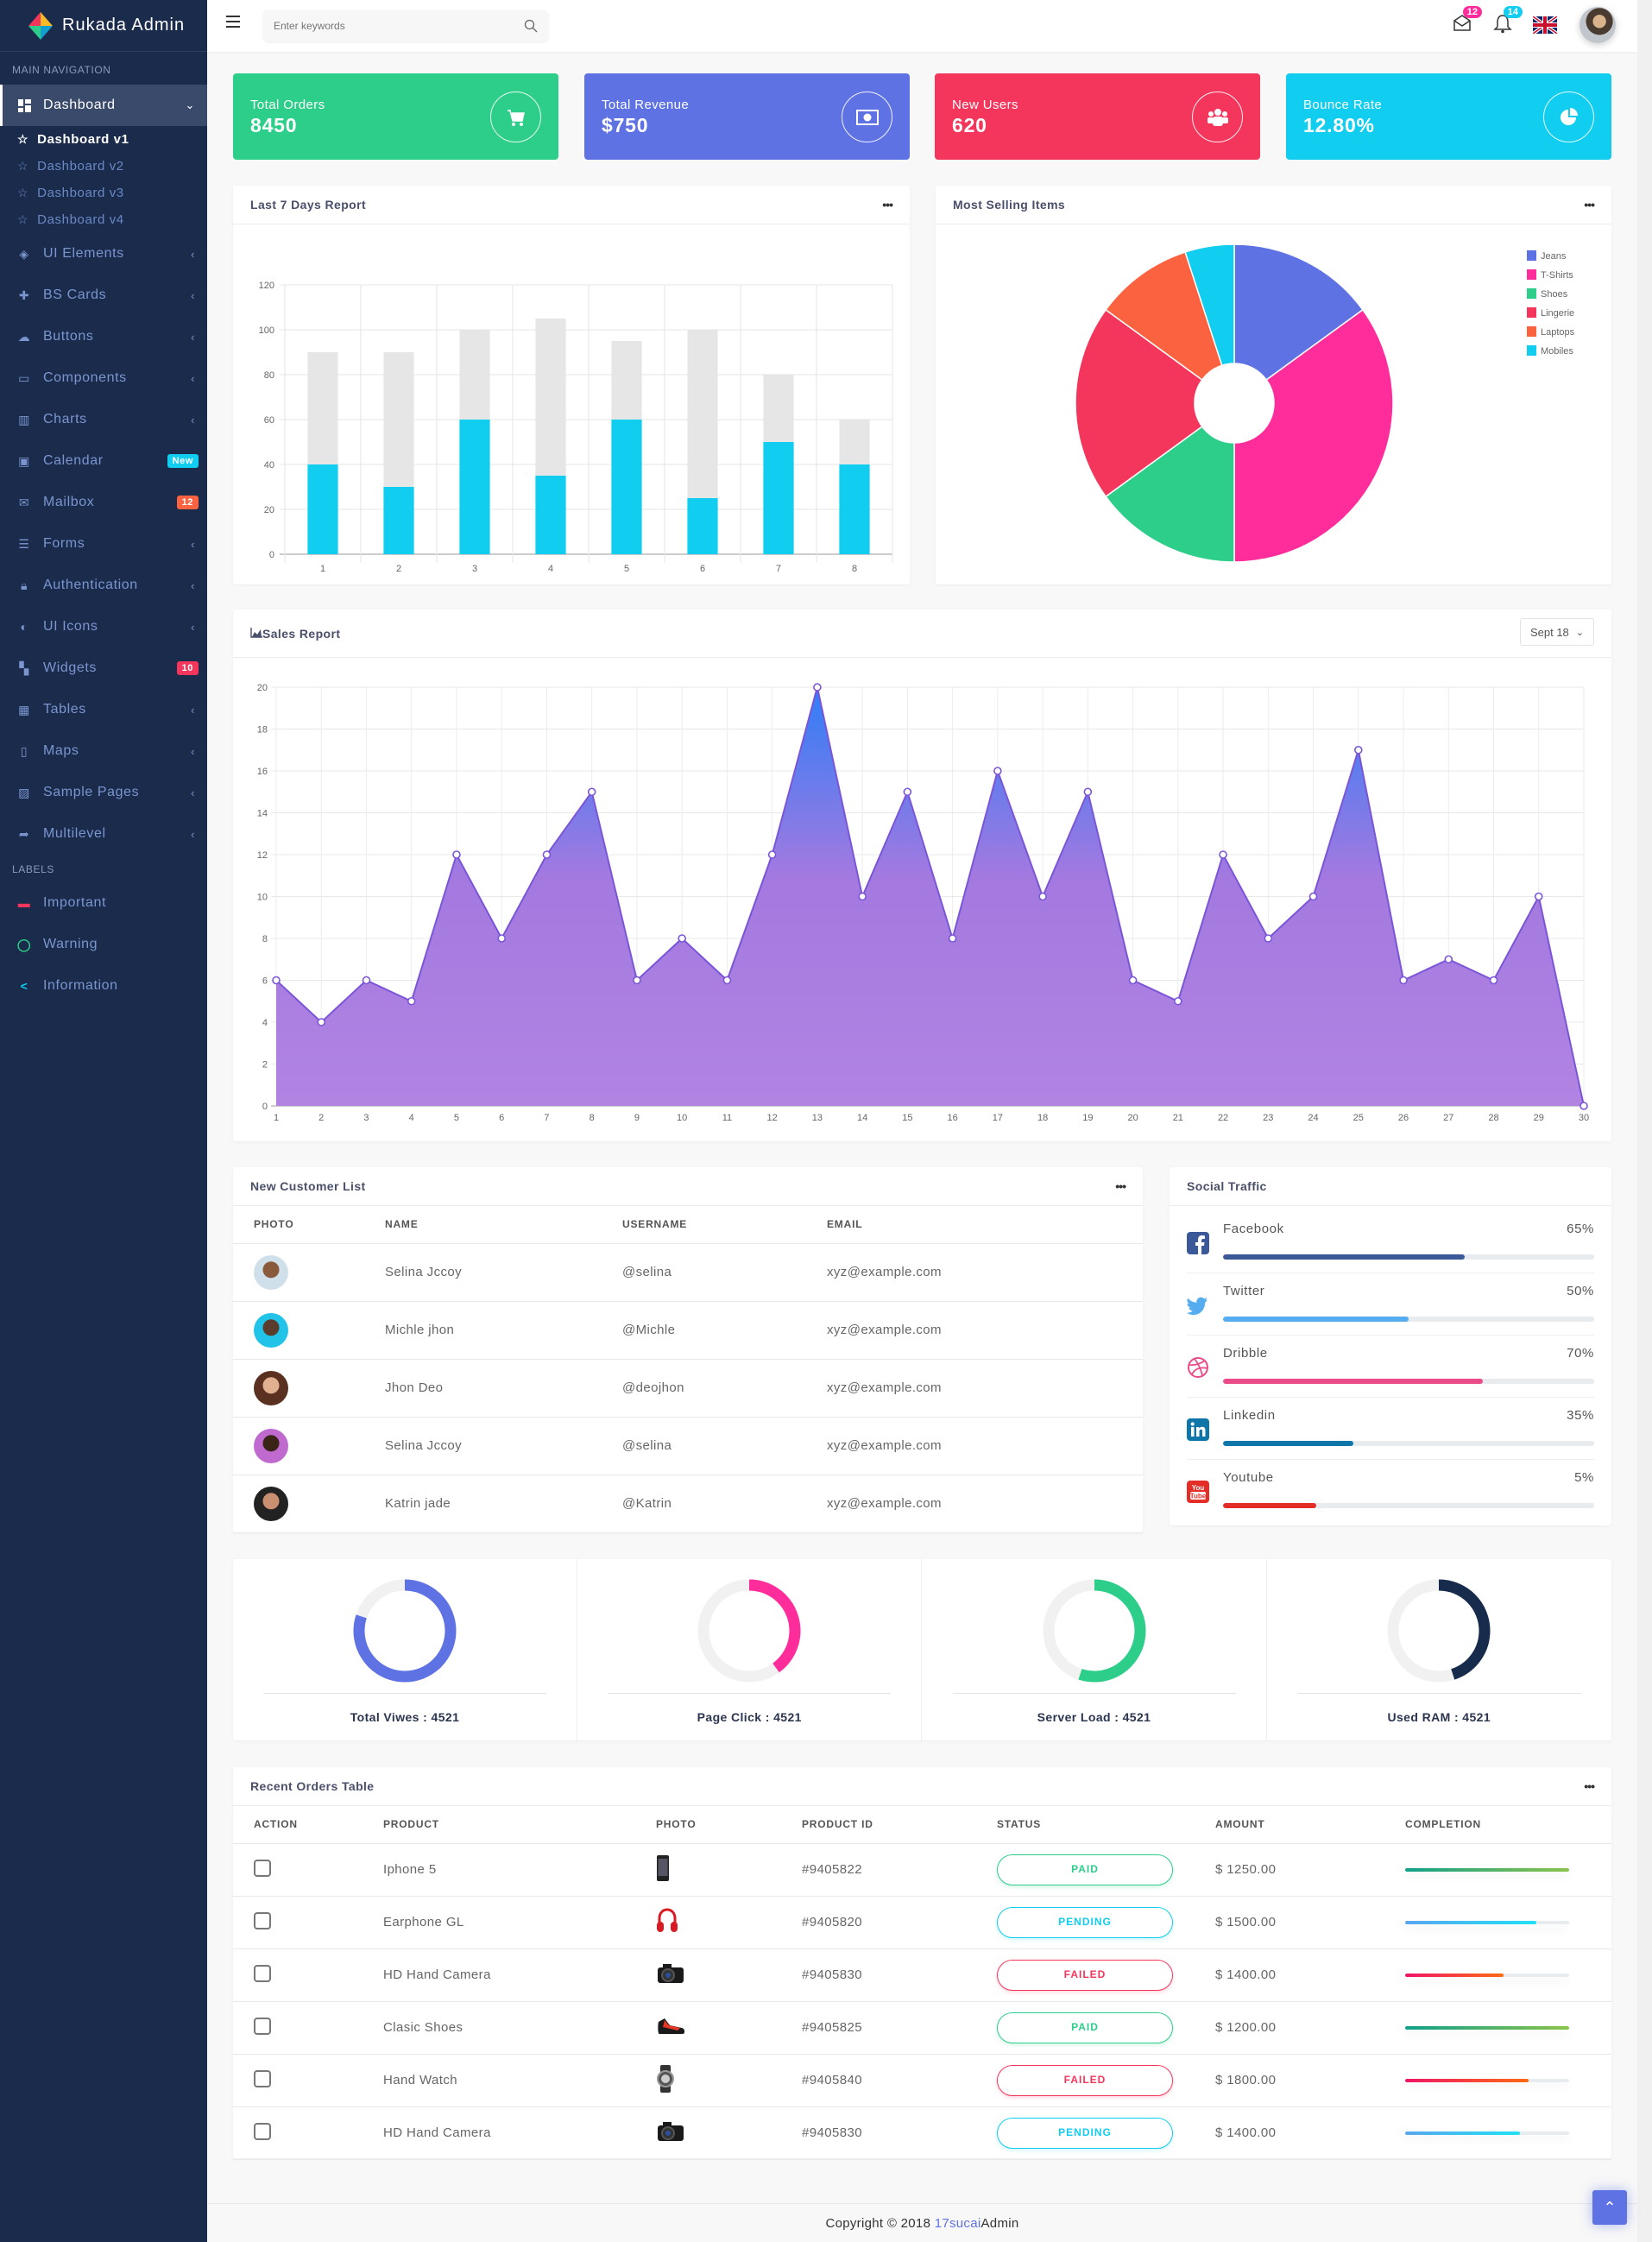 Image resolution: width=1652 pixels, height=2242 pixels. What do you see at coordinates (103, 139) in the screenshot?
I see `sidebar-subitem-dashboard-v1: ☆ Dashboard v1` at bounding box center [103, 139].